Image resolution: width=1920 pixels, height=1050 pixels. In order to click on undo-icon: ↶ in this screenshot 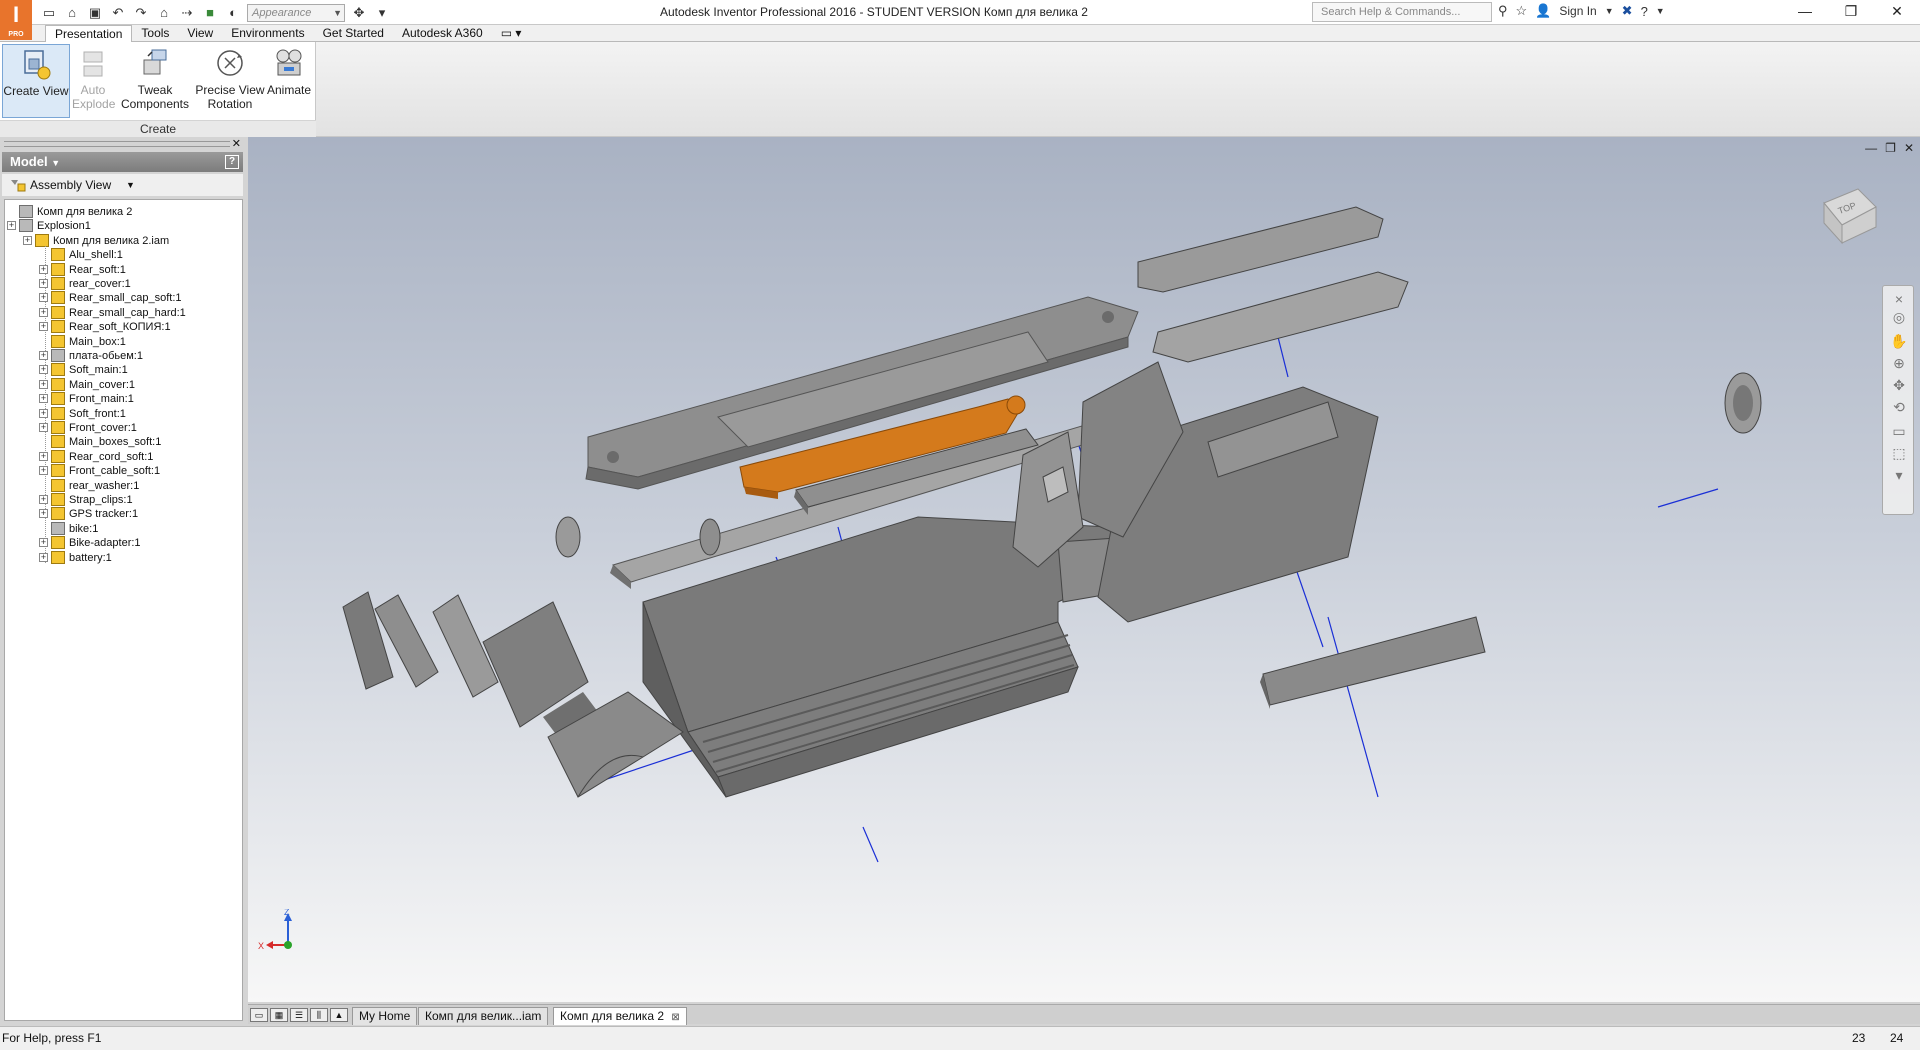, I will do `click(118, 13)`.